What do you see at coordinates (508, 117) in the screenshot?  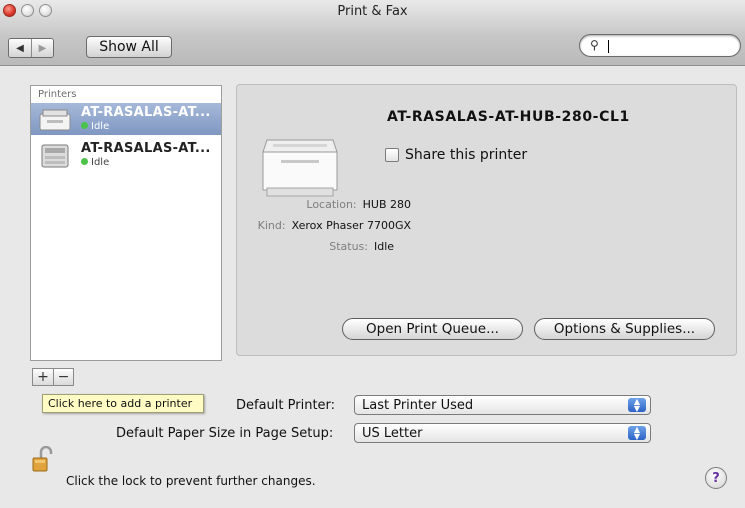 I see `selected-printer-name: AT-RASALAS-AT-HUB-280-CL1` at bounding box center [508, 117].